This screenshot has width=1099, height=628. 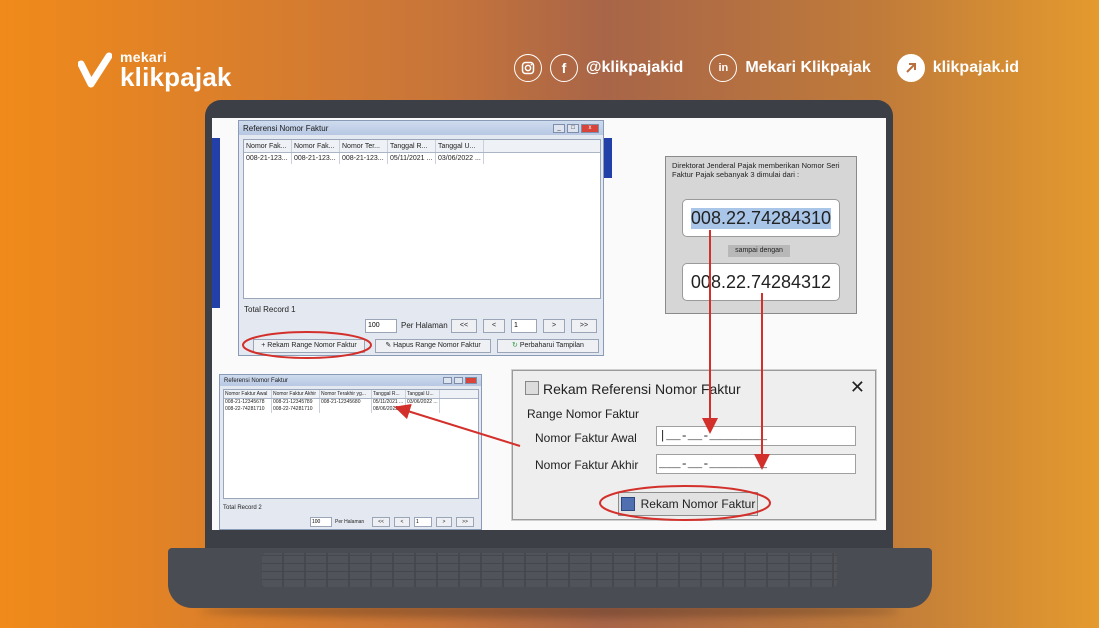 What do you see at coordinates (95, 70) in the screenshot?
I see `checkmark-logo-icon` at bounding box center [95, 70].